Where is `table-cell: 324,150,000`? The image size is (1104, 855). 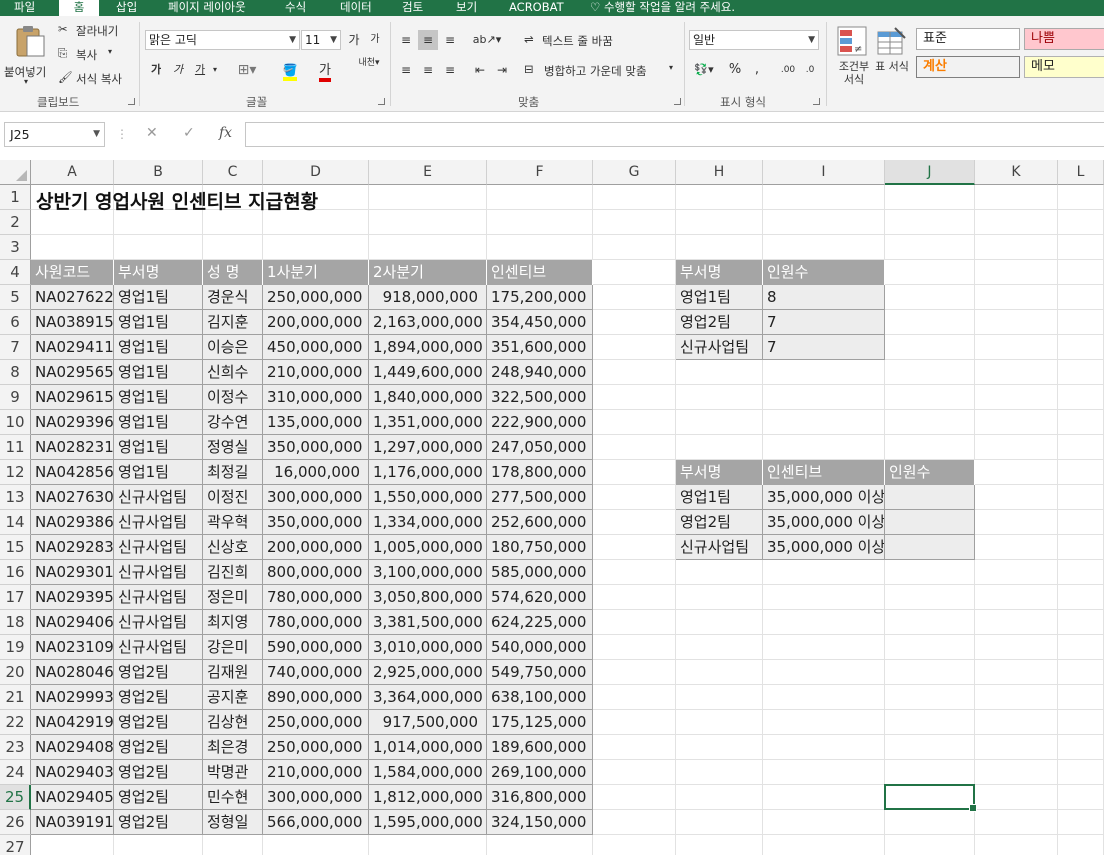 table-cell: 324,150,000 is located at coordinates (540, 822).